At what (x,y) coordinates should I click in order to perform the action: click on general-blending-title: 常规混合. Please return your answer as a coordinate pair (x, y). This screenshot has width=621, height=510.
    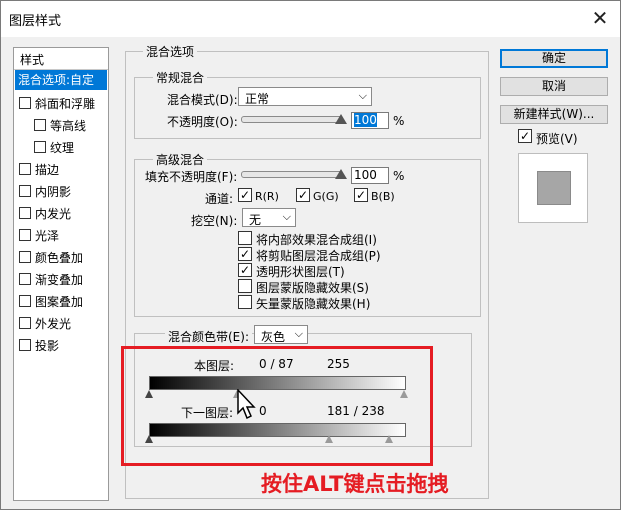
    Looking at the image, I should click on (180, 77).